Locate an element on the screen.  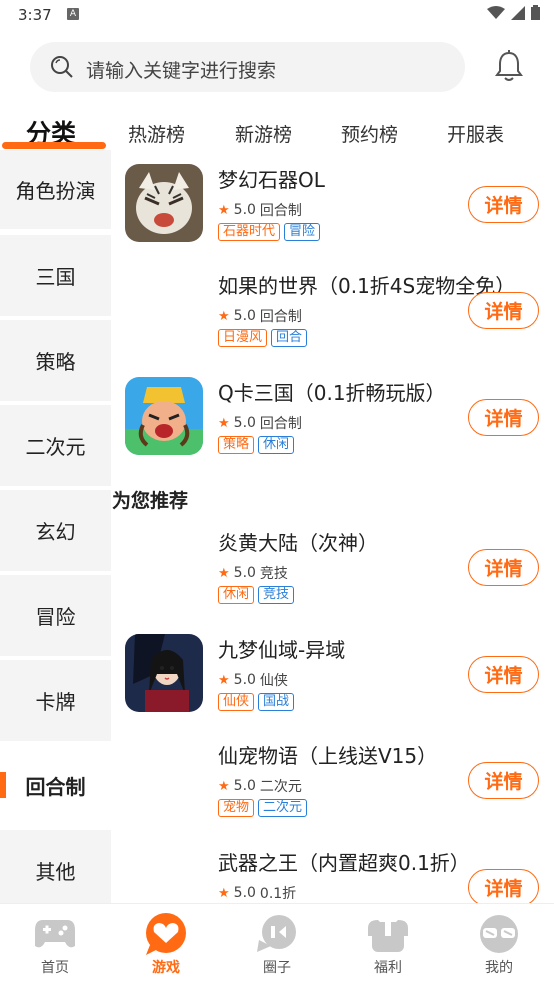
sidebar-item-fantasy: 玄幻 is located at coordinates (55, 530).